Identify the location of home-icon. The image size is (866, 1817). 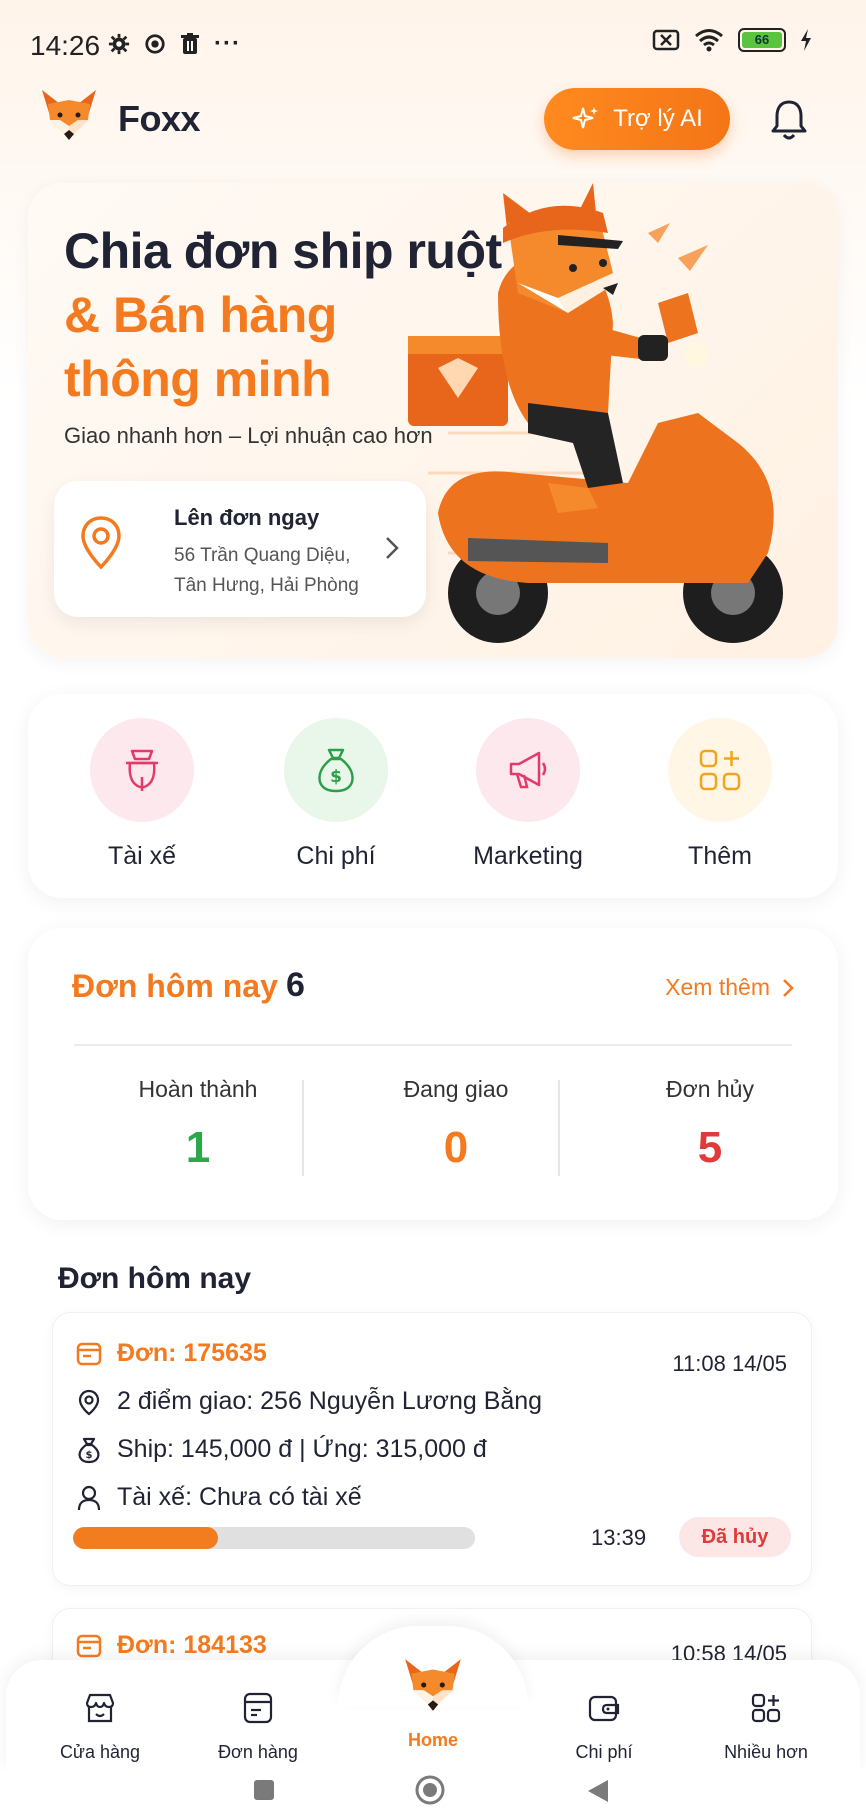
(430, 1790).